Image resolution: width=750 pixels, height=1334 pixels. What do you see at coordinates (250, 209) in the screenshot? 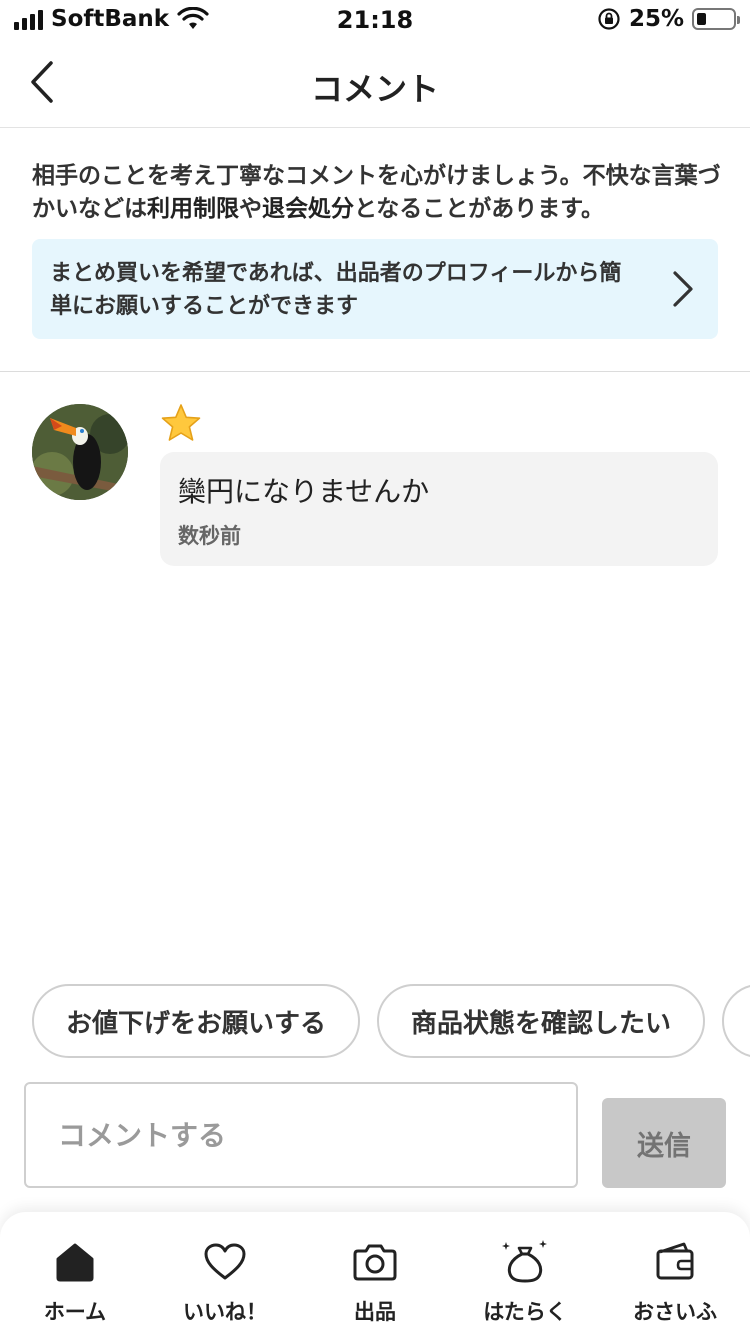
I see `notice-text-connector: や` at bounding box center [250, 209].